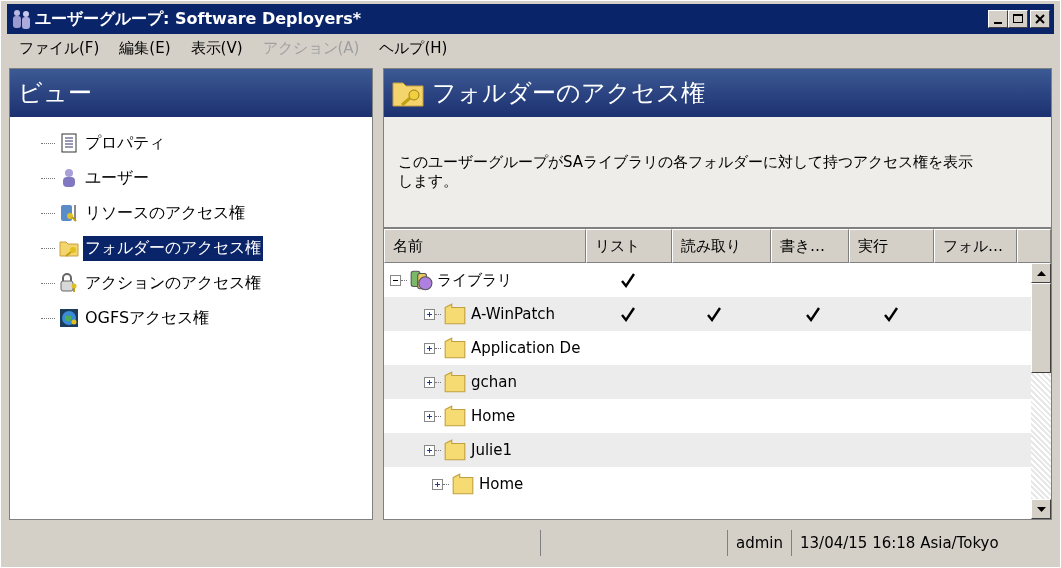  I want to click on scroll-down-button, so click(1041, 509).